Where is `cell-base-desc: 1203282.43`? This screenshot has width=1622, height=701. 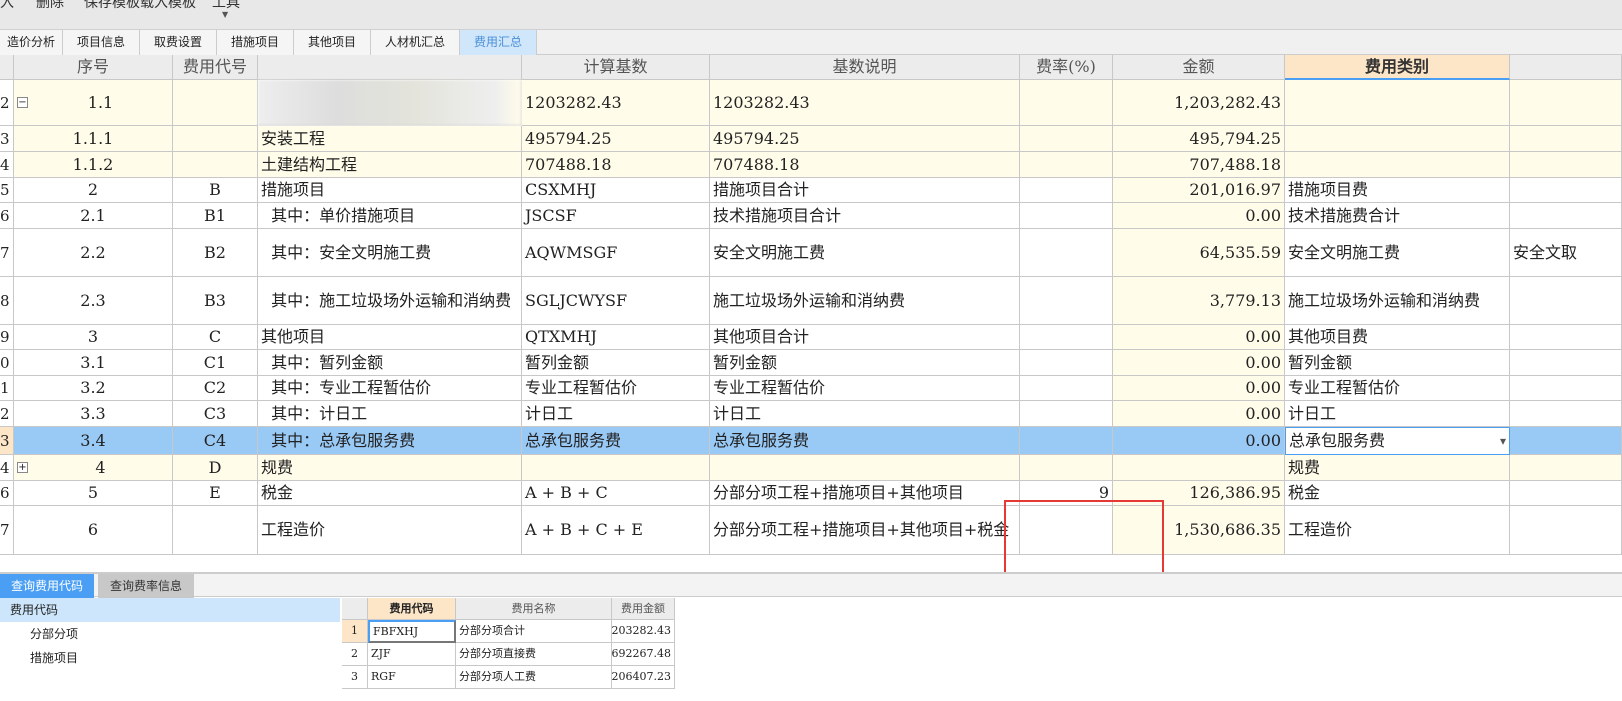
cell-base-desc: 1203282.43 is located at coordinates (865, 103).